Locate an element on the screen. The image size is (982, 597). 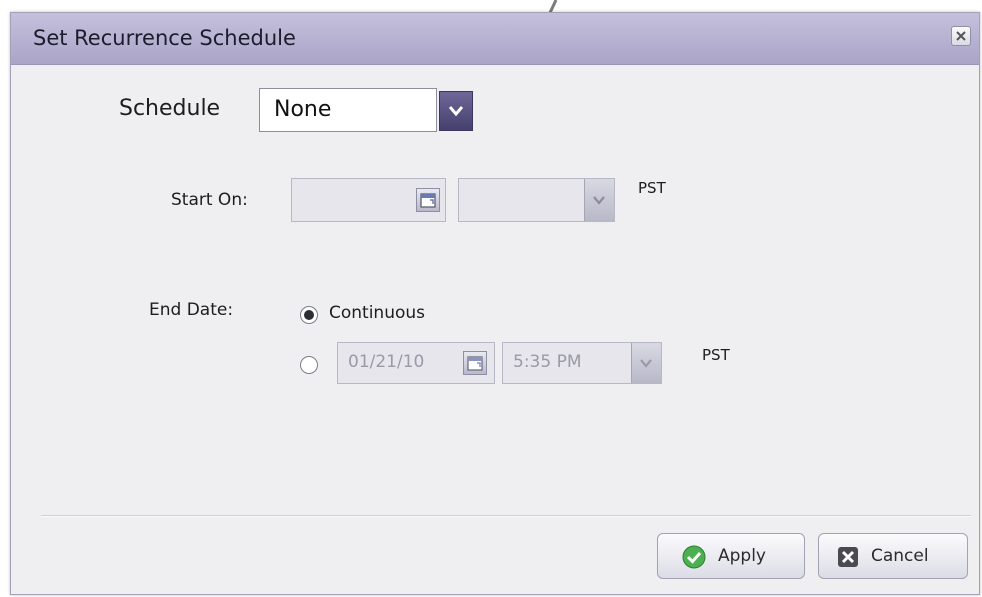
end-time-value: 5:35 PM is located at coordinates (547, 362).